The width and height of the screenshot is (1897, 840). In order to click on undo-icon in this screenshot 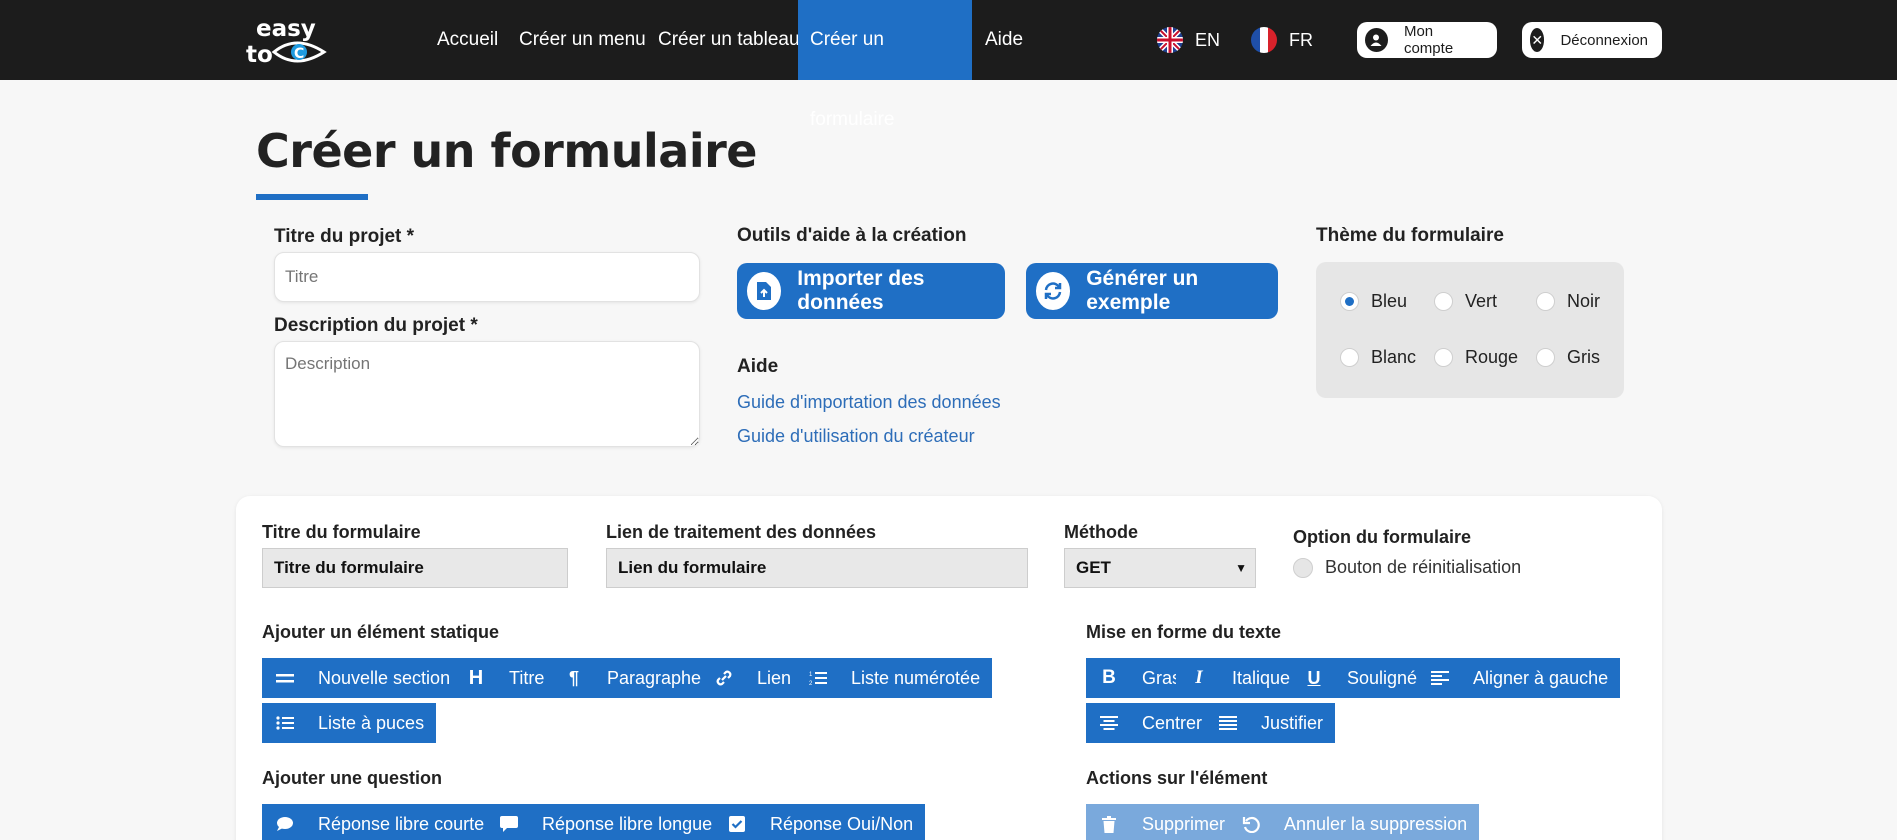, I will do `click(1251, 824)`.